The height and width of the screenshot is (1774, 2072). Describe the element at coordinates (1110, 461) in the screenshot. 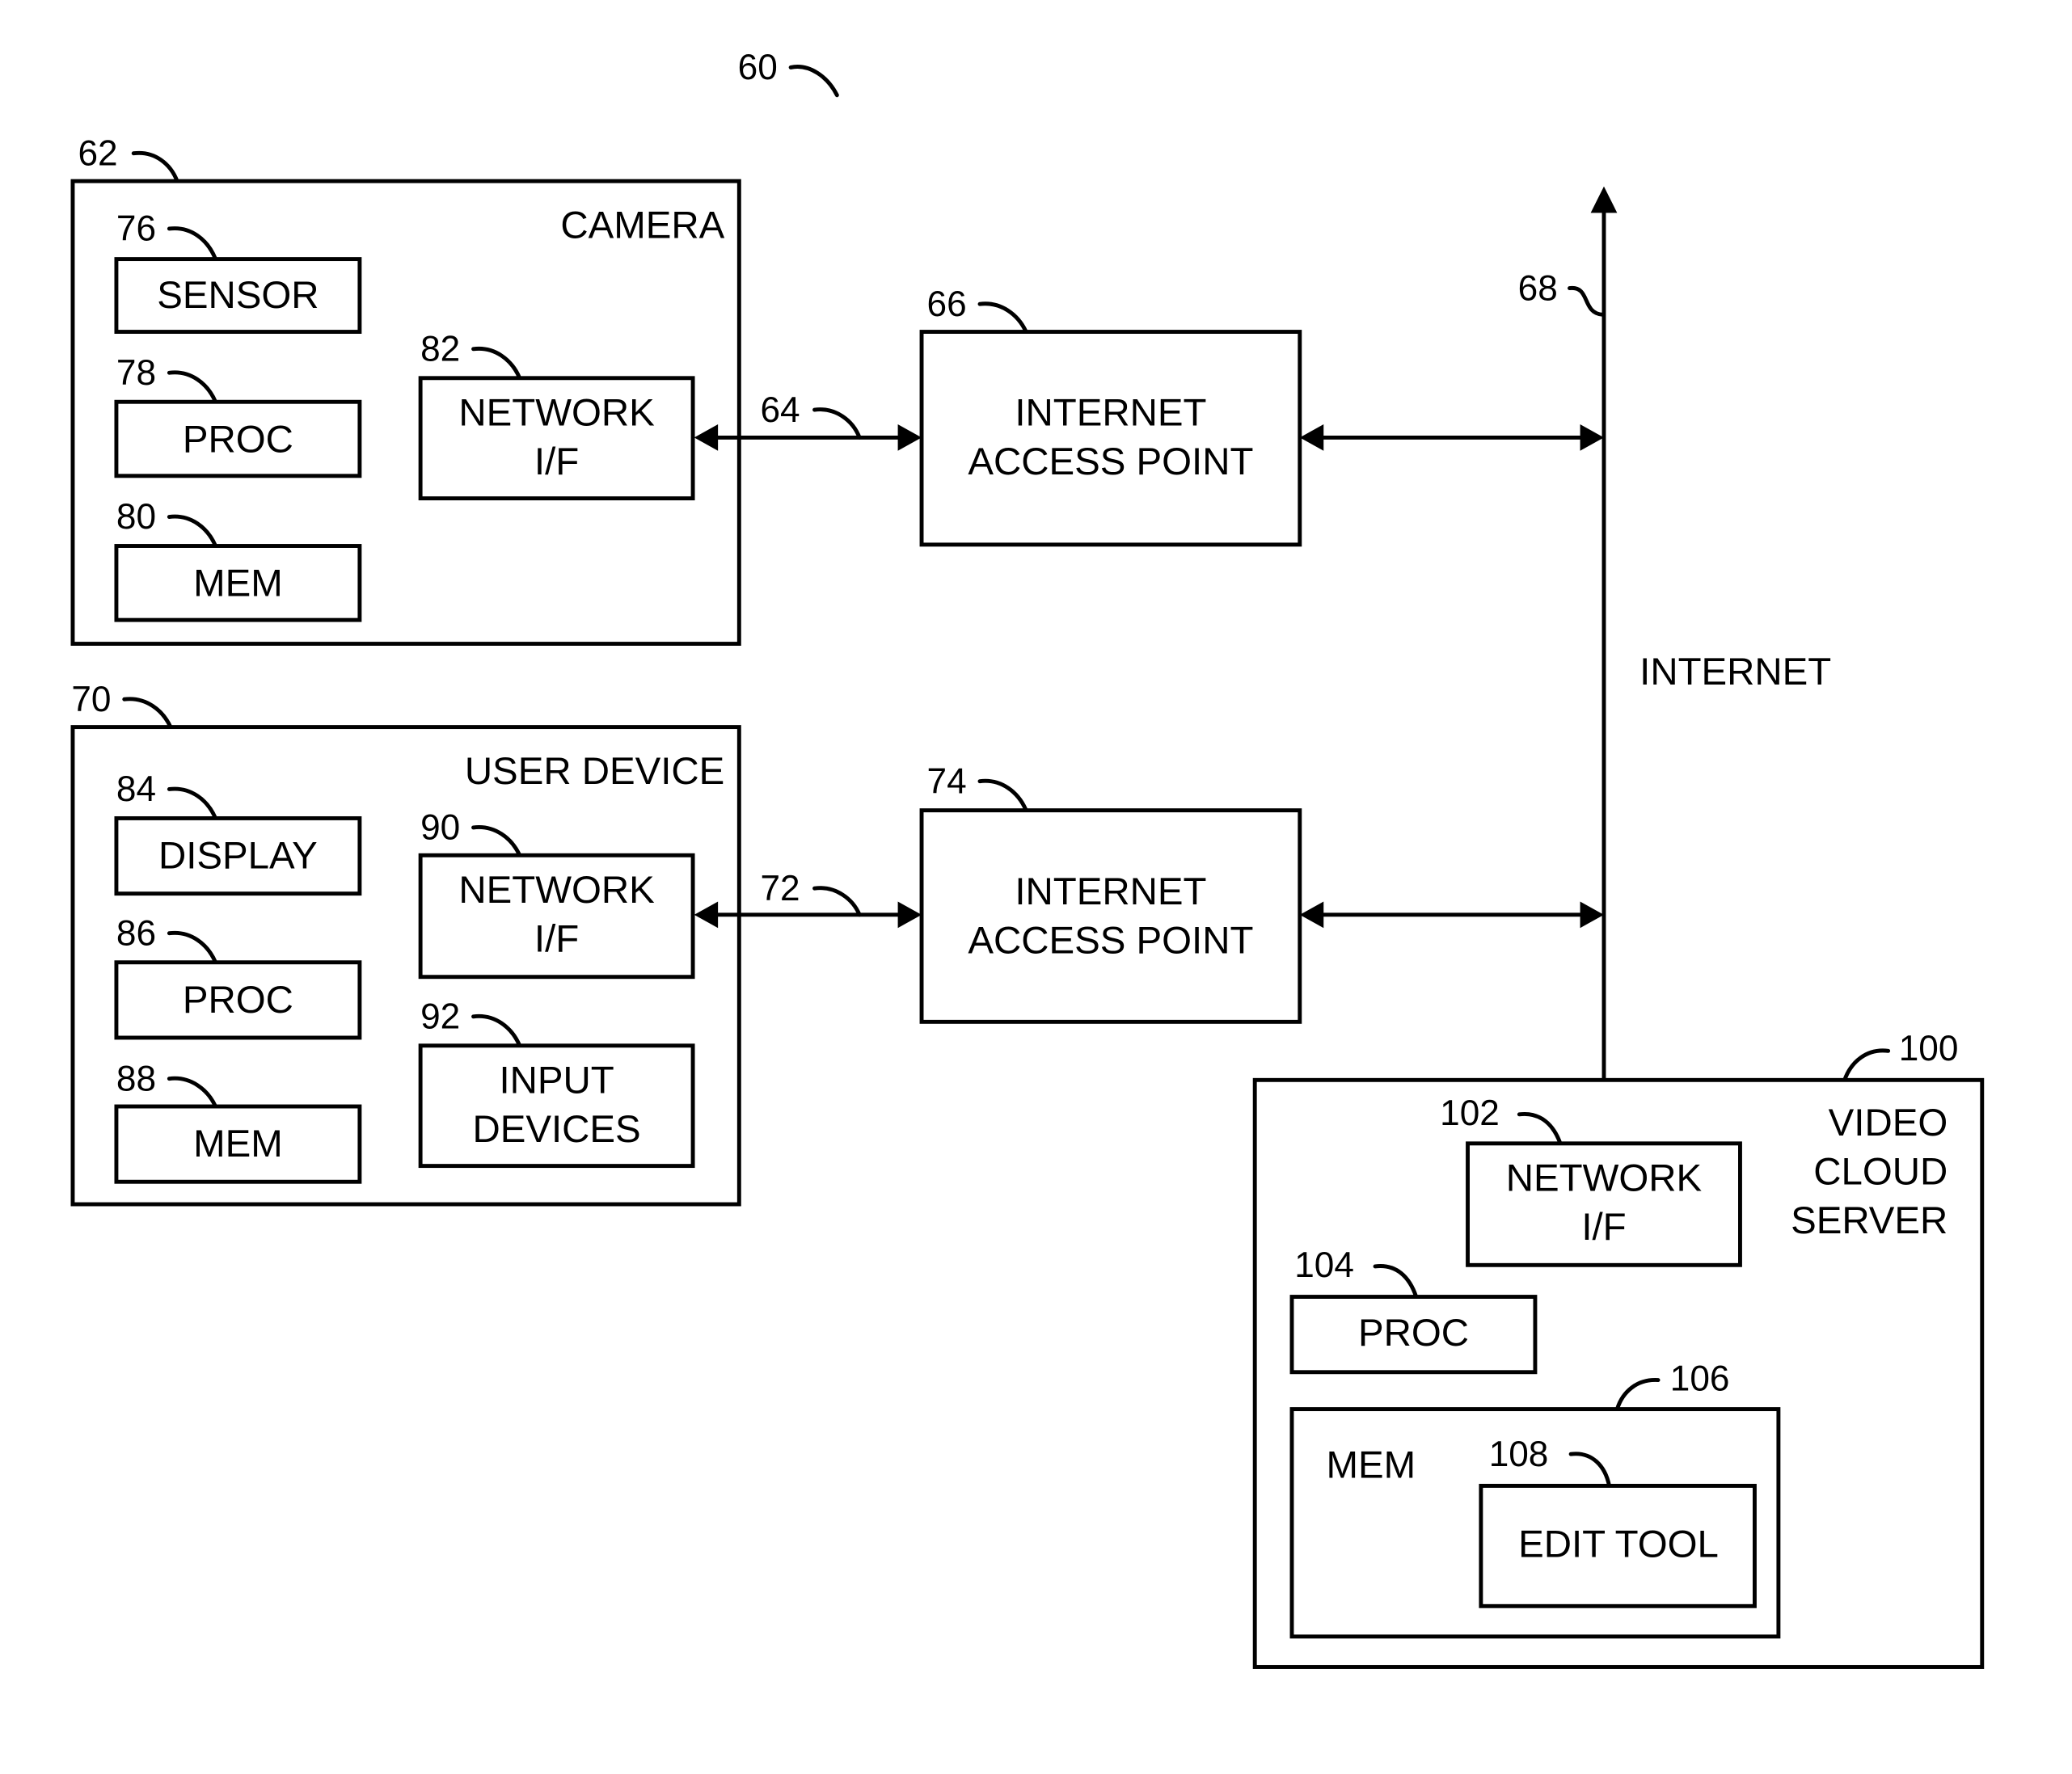

I see `ap1-label-line2: ACCESS POINT` at that location.